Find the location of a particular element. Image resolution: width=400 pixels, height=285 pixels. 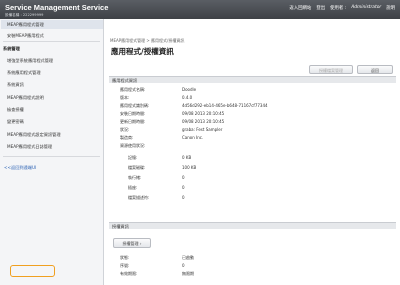

license-section-header: 授權資訊 is located at coordinates (252, 225).